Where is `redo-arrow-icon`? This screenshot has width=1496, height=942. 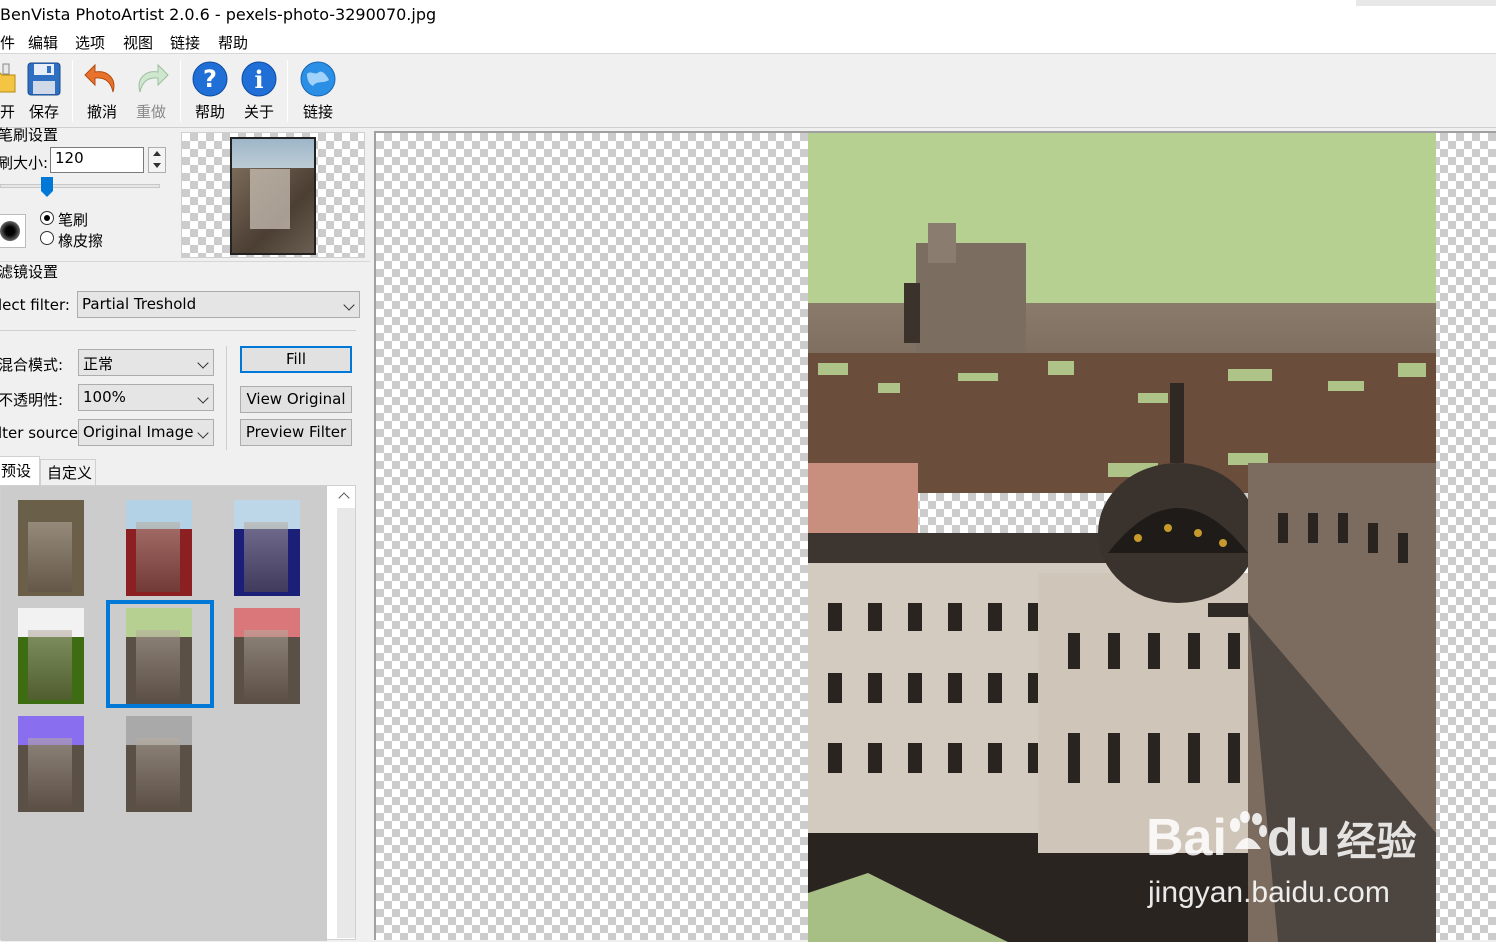
redo-arrow-icon is located at coordinates (153, 78).